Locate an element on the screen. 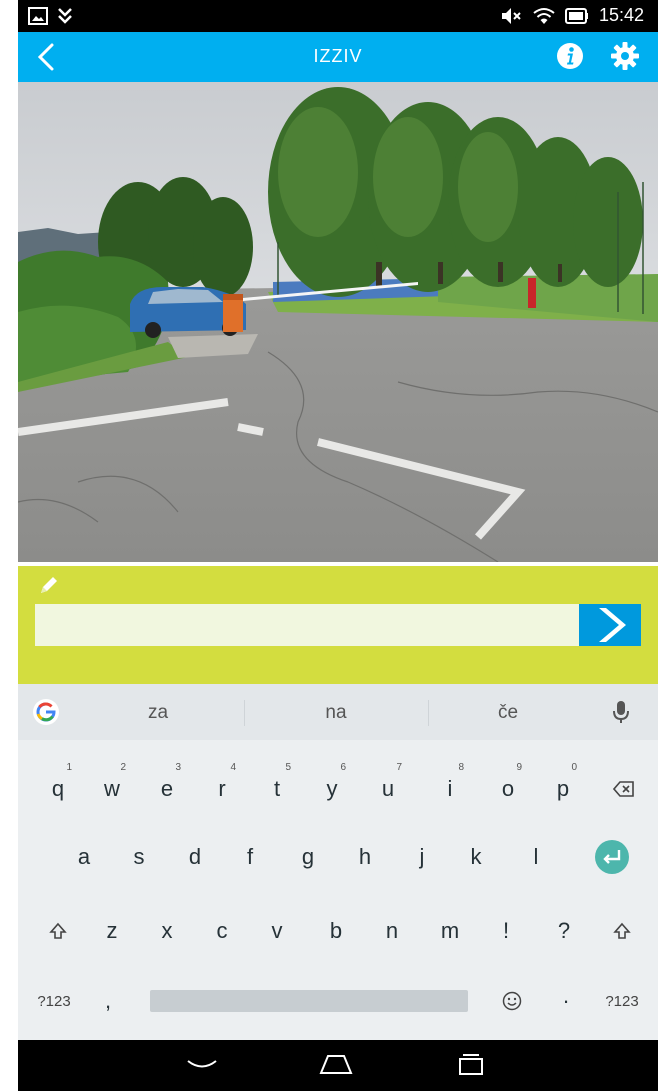 The width and height of the screenshot is (669, 1091). key-c: c is located at coordinates (222, 931).